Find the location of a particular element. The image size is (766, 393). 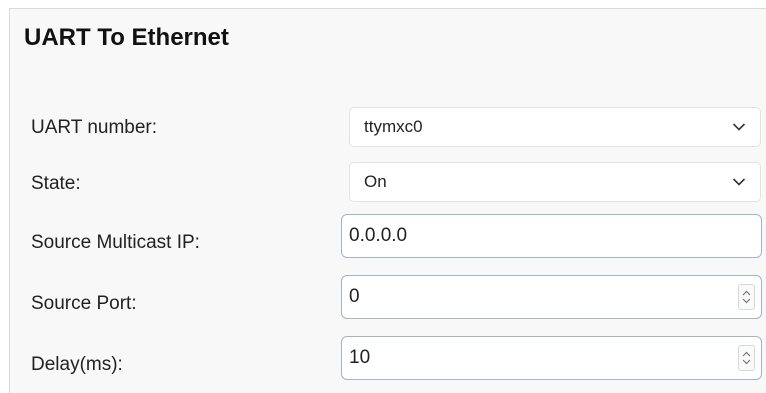

state-value: On is located at coordinates (375, 181).